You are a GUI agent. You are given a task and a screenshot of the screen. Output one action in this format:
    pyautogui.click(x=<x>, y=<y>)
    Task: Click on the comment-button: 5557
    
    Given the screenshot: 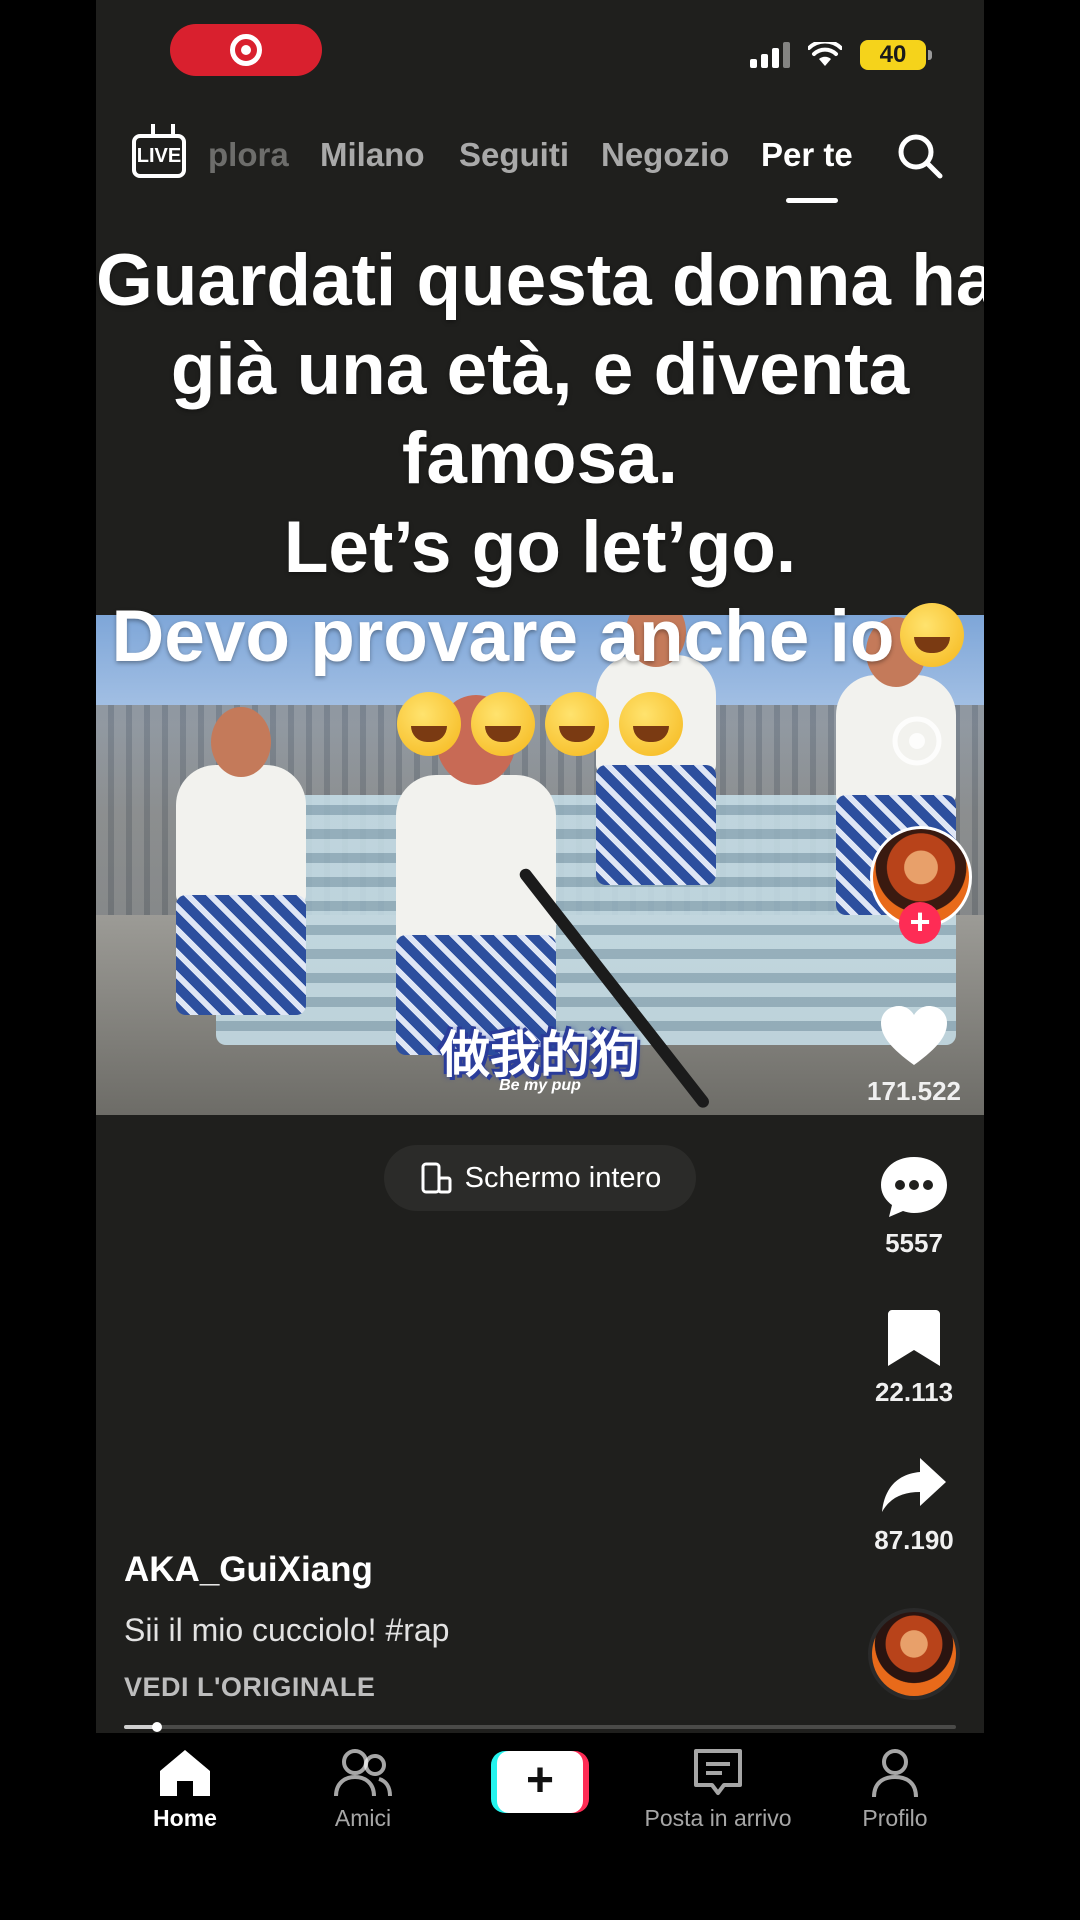 What is the action you would take?
    pyautogui.click(x=914, y=1207)
    